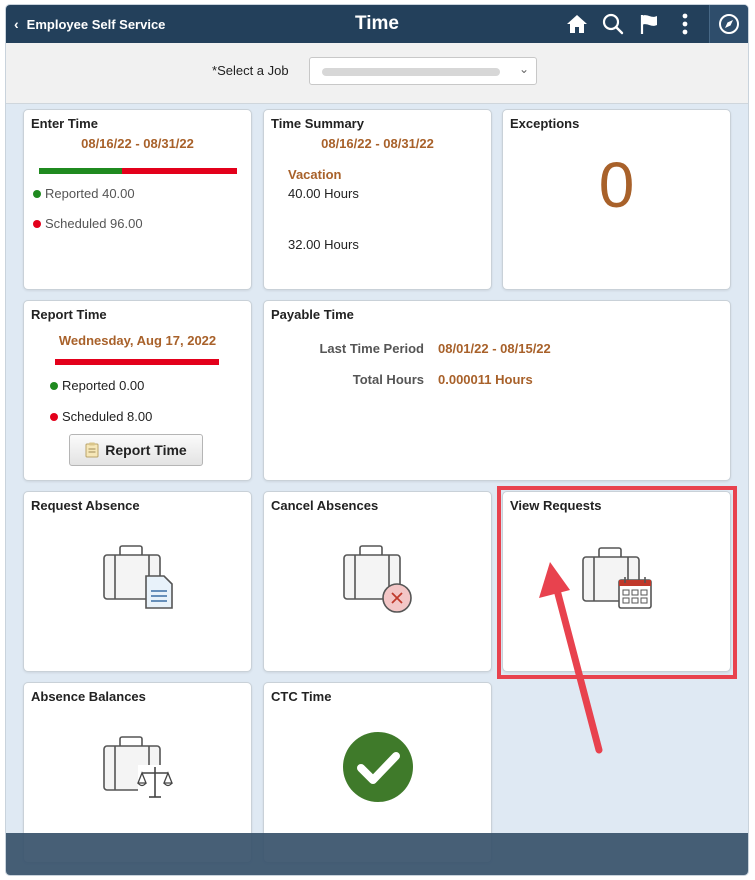 The width and height of the screenshot is (755, 880). Describe the element at coordinates (107, 416) in the screenshot. I see `scheduled-hours: Scheduled 8.00` at that location.